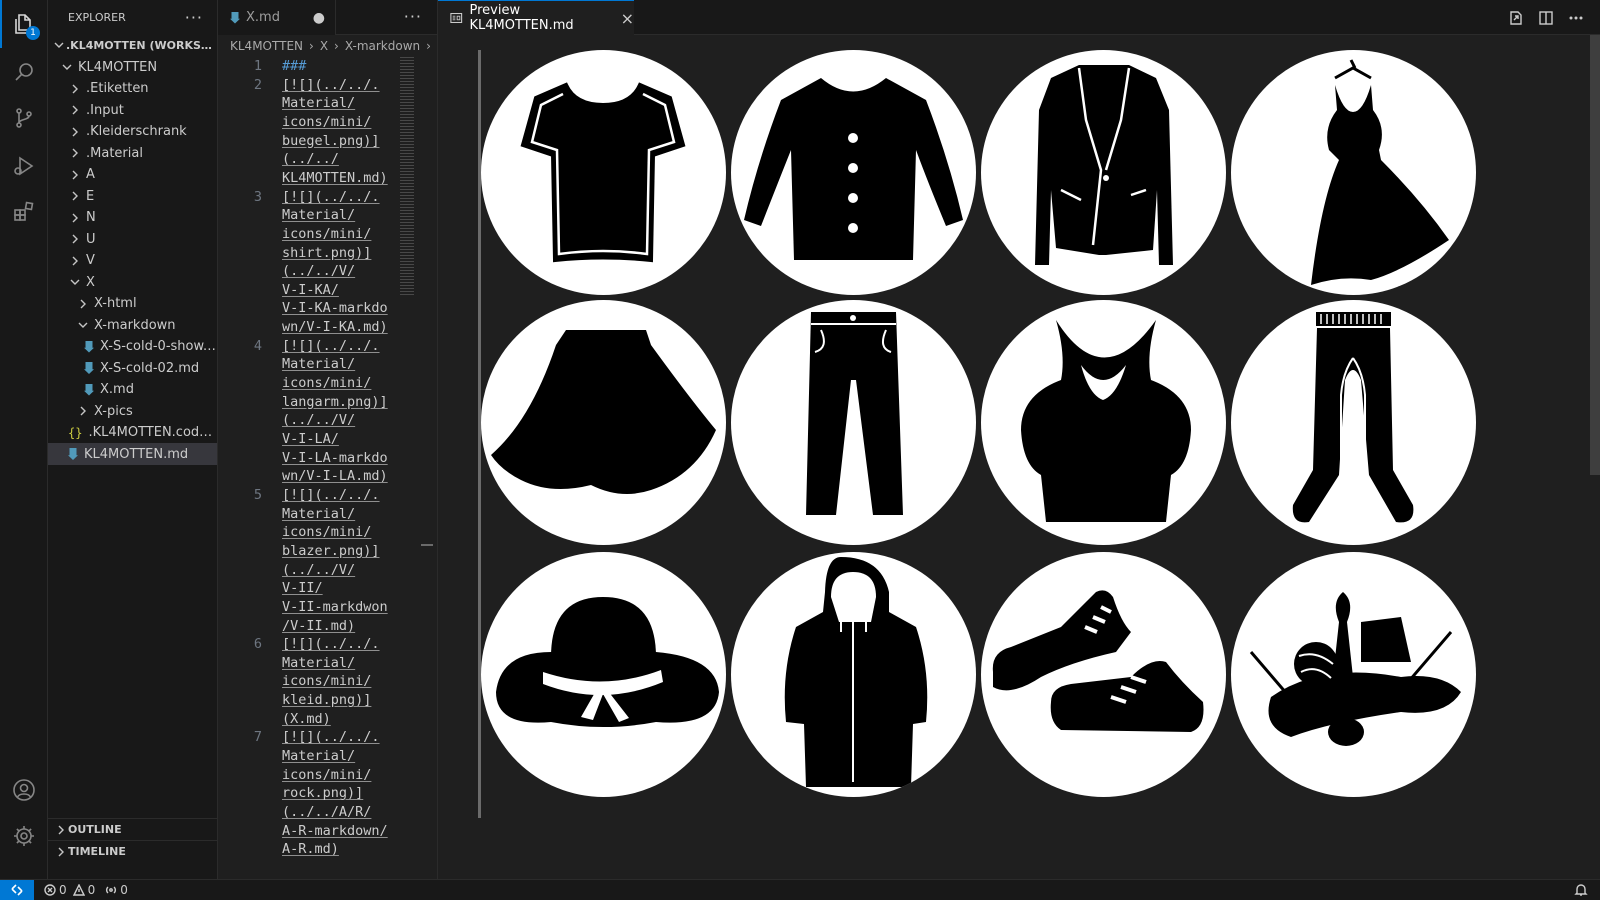 The image size is (1600, 900). I want to click on code-line: blazer.png)], so click(318, 551).